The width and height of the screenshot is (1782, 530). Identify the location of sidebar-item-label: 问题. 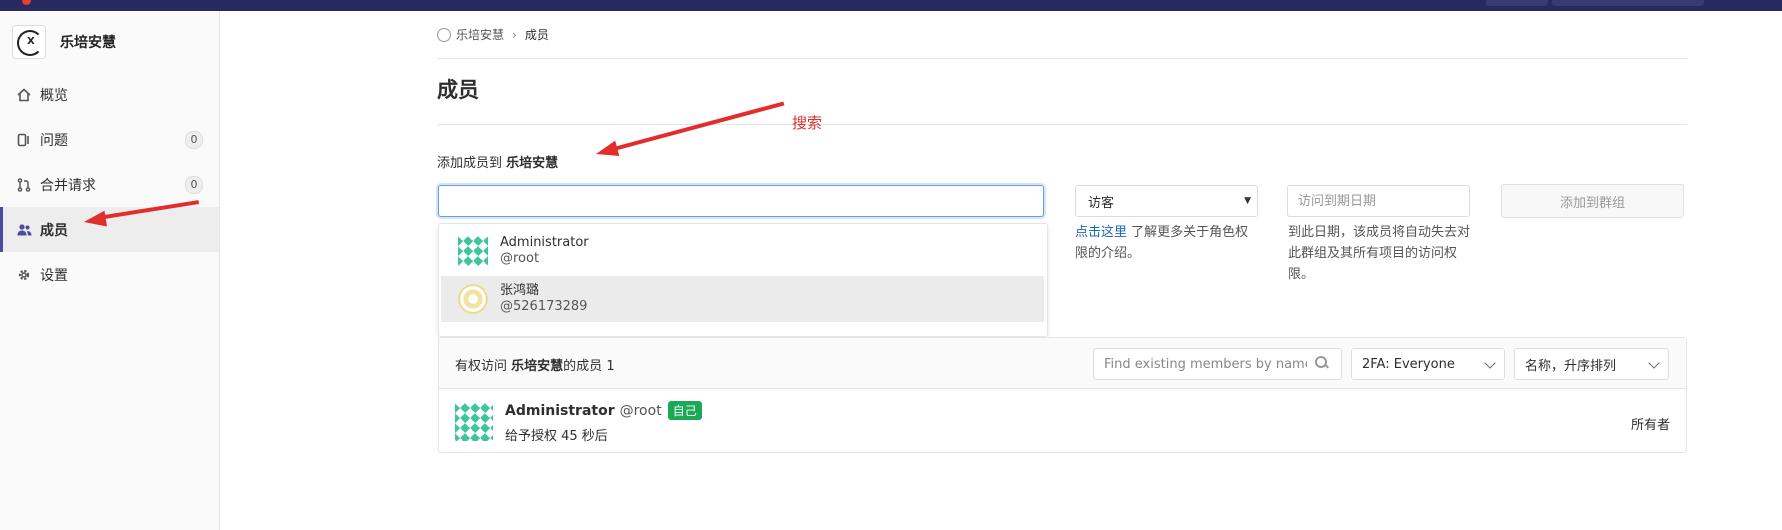
(54, 140).